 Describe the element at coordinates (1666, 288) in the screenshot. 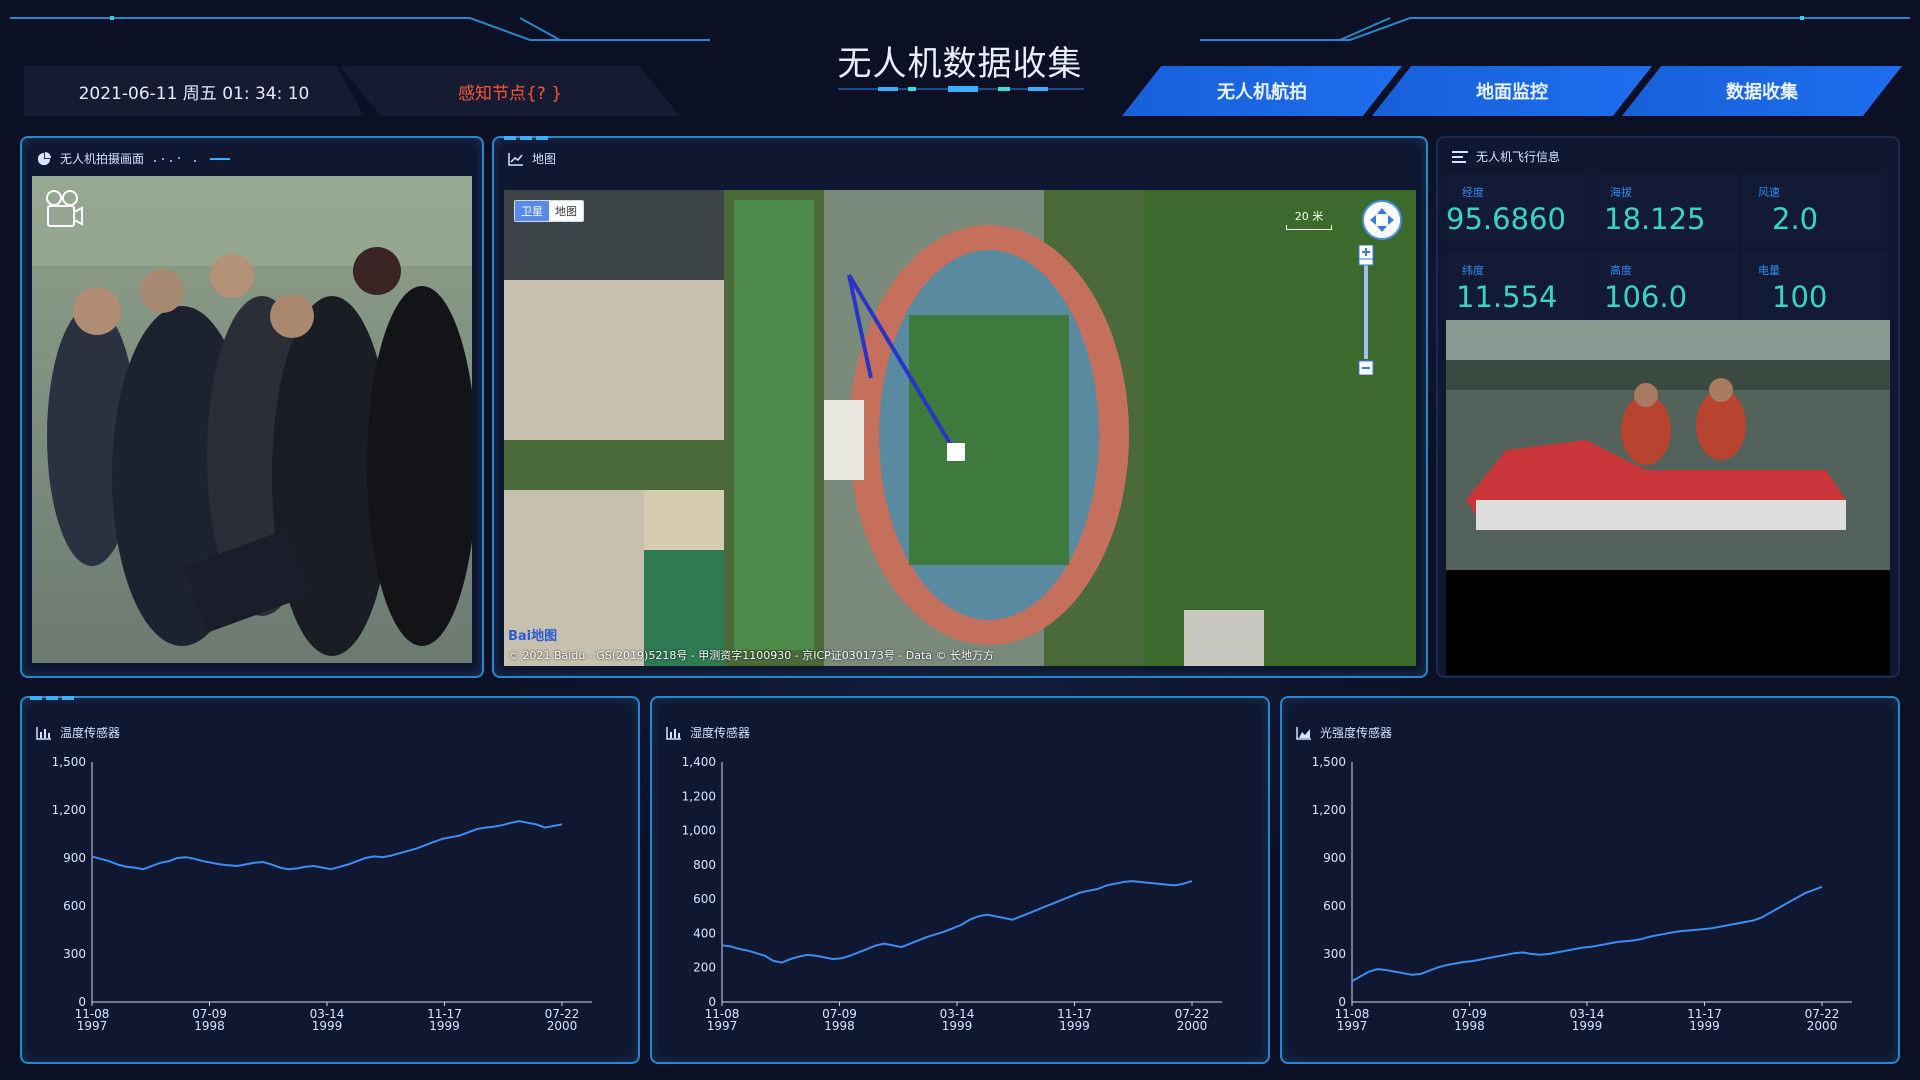

I see `stat-height: 高度 106.0` at that location.